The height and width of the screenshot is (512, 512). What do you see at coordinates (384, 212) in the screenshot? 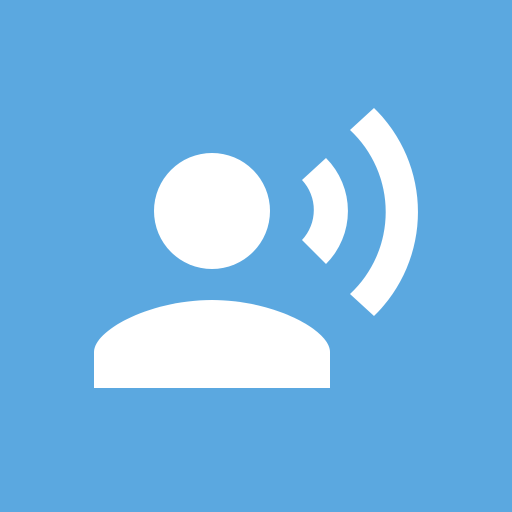
I see `signal-wave-outer-icon` at bounding box center [384, 212].